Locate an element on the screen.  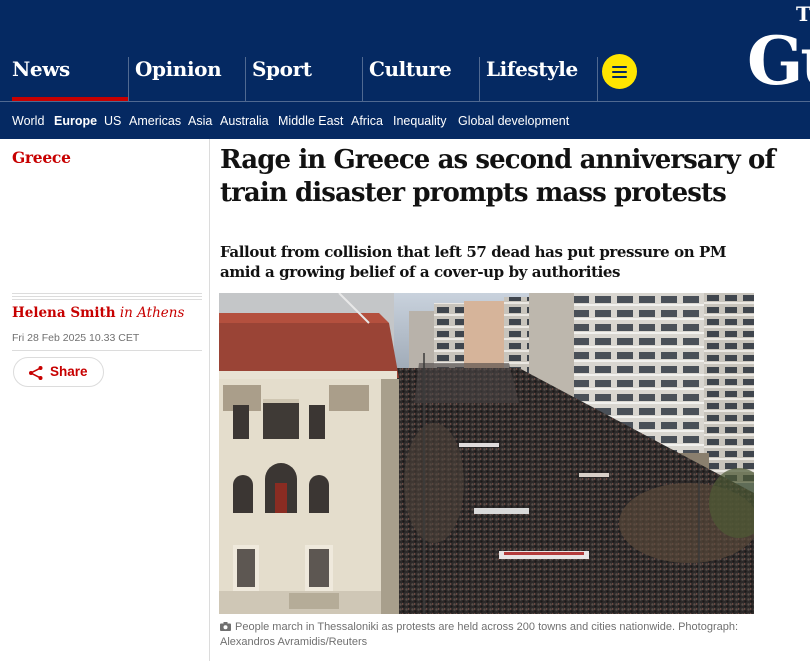
share-label: Share is located at coordinates (69, 371).